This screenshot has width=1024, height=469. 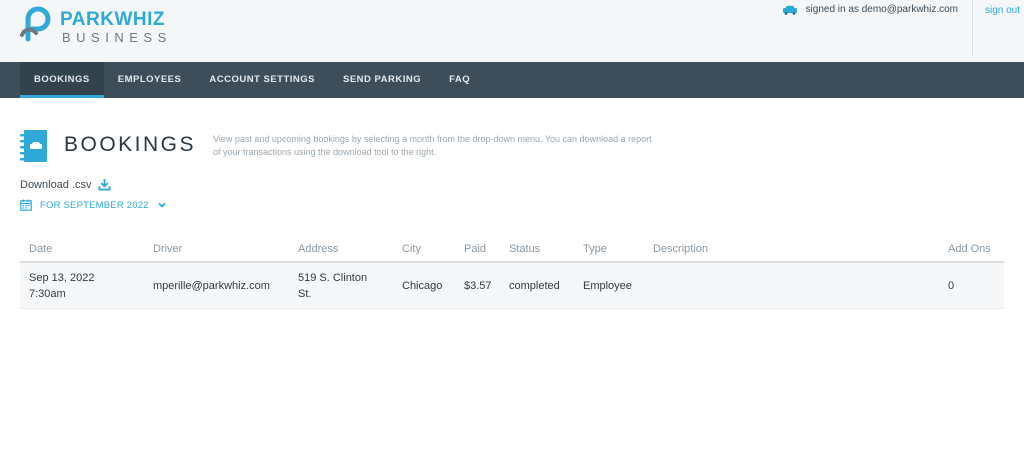 What do you see at coordinates (26, 205) in the screenshot?
I see `calendar-icon` at bounding box center [26, 205].